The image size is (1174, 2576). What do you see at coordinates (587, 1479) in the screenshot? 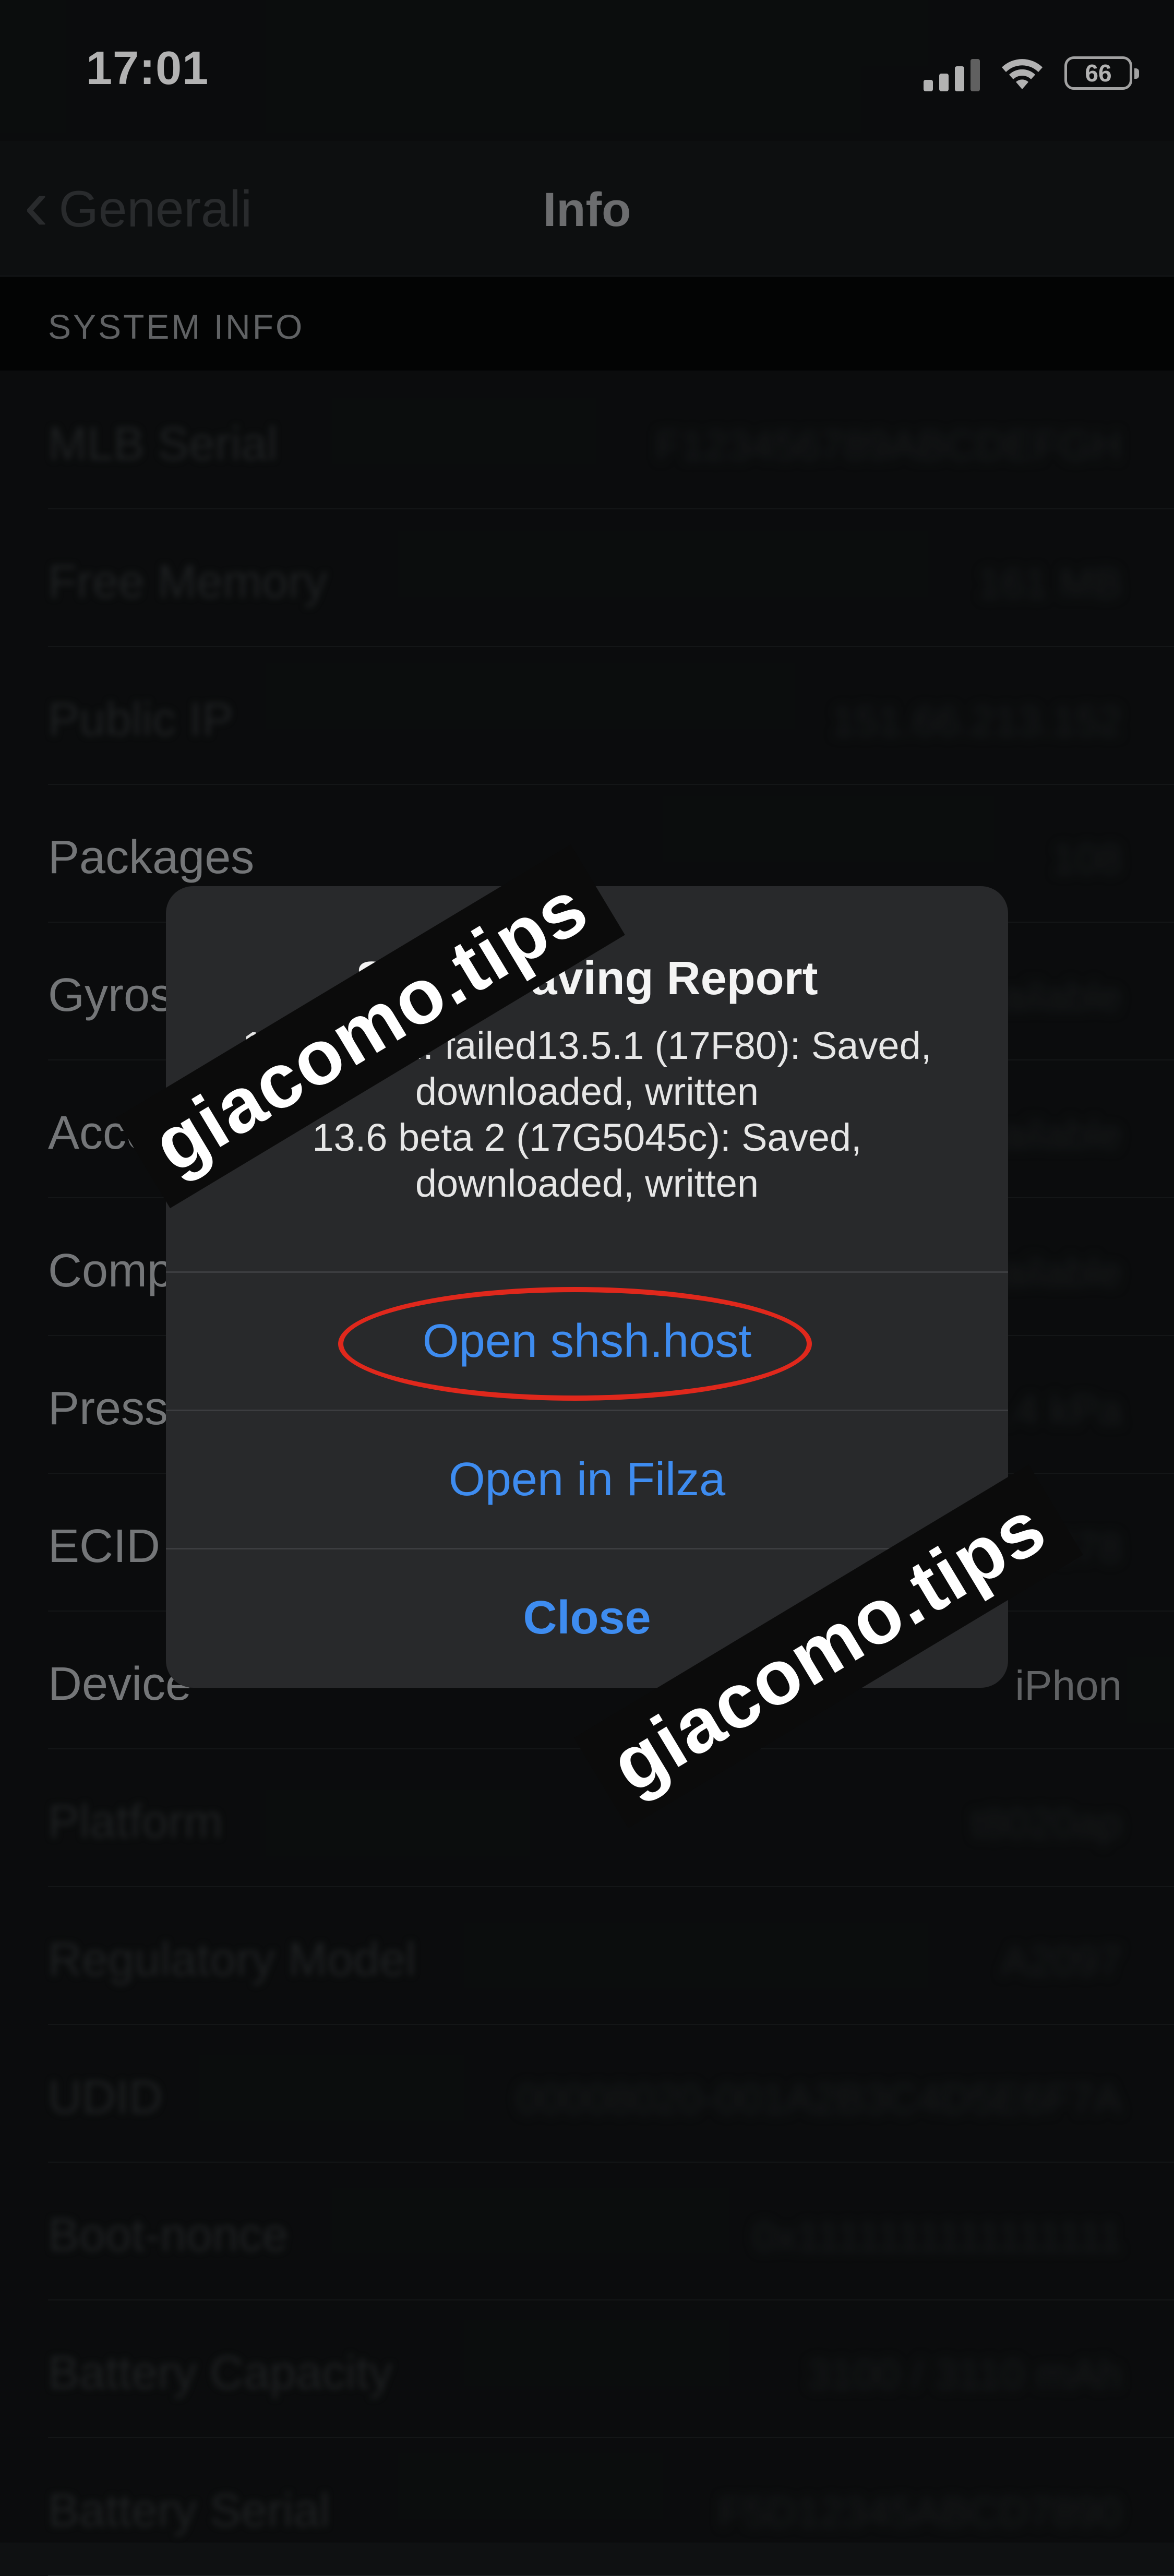
I see `open-in-filza-button: Open in Filza` at bounding box center [587, 1479].